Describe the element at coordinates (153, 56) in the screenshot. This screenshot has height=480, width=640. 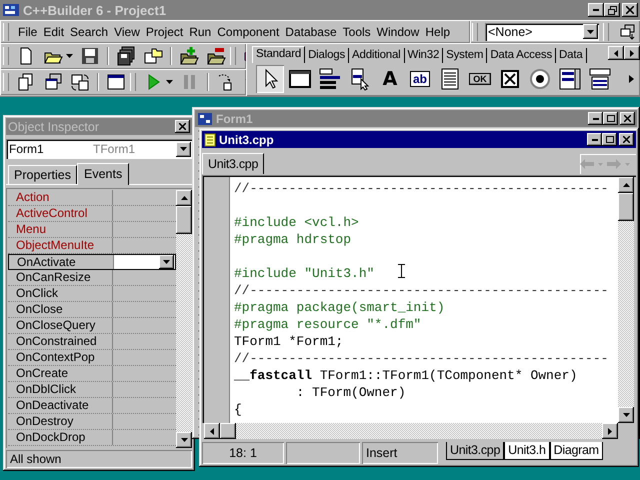
I see `folder-icon` at that location.